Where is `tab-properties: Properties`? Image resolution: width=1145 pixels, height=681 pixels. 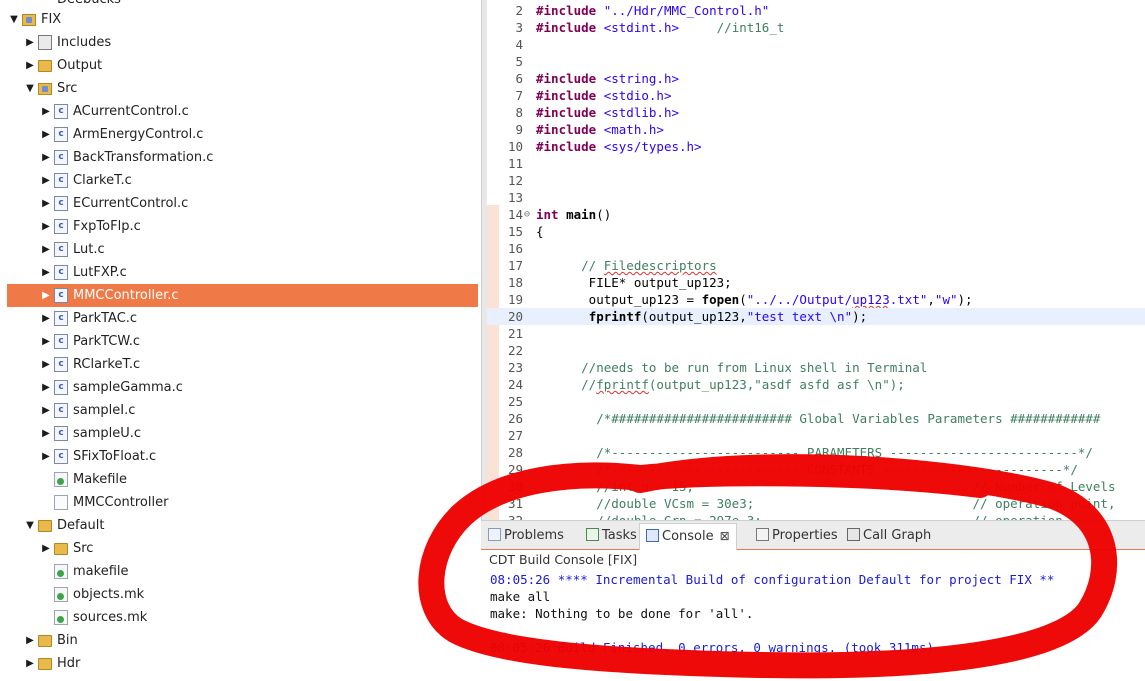 tab-properties: Properties is located at coordinates (797, 536).